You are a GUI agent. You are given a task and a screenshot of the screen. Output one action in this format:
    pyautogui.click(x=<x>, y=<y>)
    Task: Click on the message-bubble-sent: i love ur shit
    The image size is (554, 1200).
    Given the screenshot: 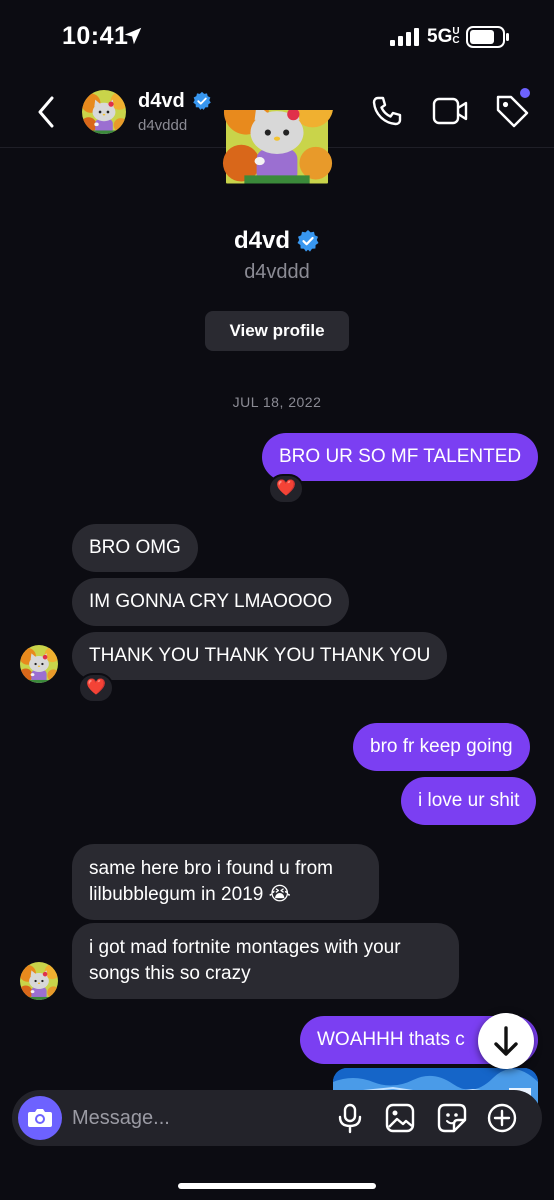 What is the action you would take?
    pyautogui.click(x=469, y=801)
    